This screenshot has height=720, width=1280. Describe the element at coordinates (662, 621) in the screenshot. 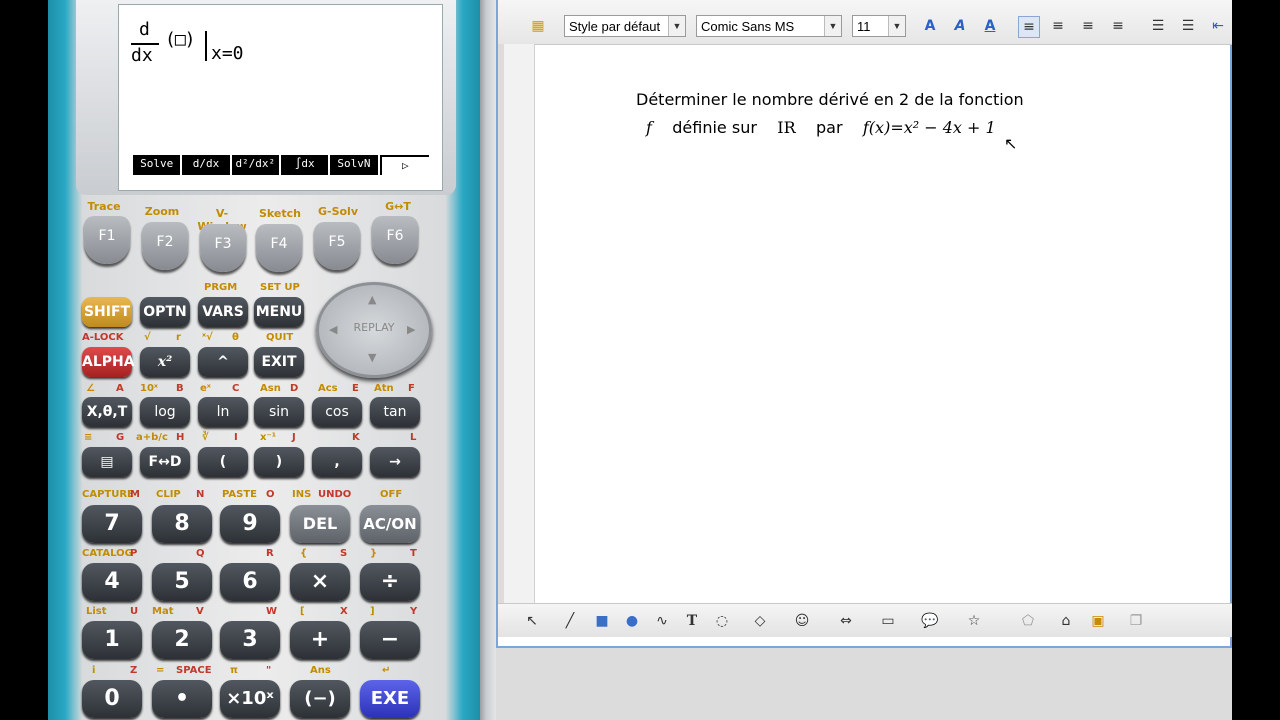

I see `curve-tool-icon: ∿` at that location.